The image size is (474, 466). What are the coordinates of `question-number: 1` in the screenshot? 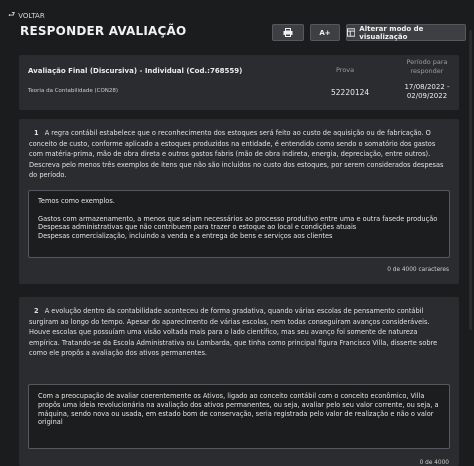 It's located at (36, 133).